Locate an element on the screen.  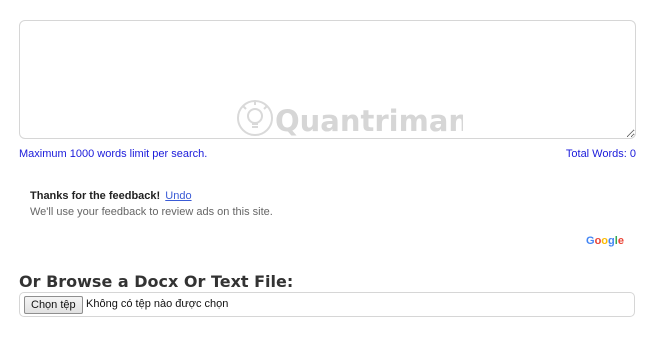
feedback-thanks-text: Thanks for the feedback! is located at coordinates (95, 196).